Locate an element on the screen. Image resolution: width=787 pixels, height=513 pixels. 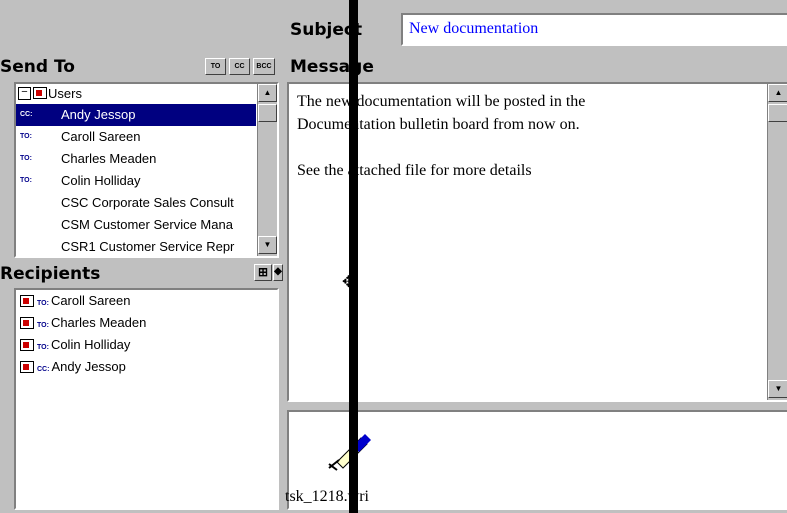
list-item: TO: Colin Holliday is located at coordinates (136, 181).